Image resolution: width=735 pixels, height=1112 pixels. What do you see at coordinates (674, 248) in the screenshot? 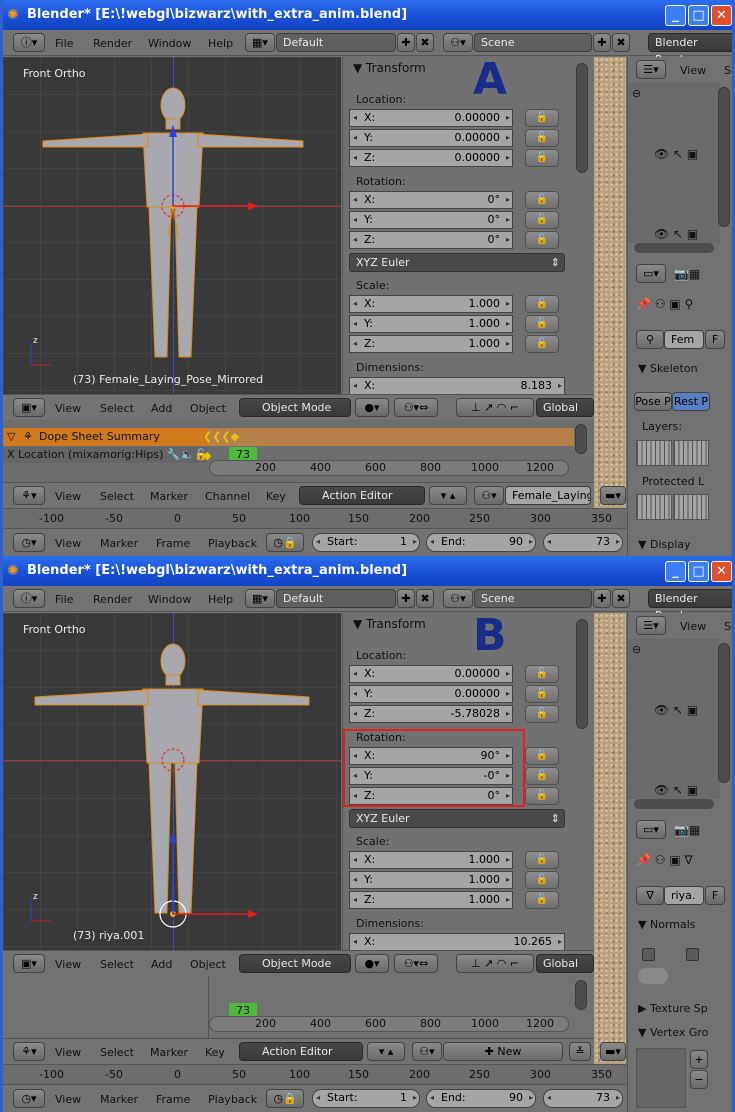
I see `outliner-hscrollbar` at bounding box center [674, 248].